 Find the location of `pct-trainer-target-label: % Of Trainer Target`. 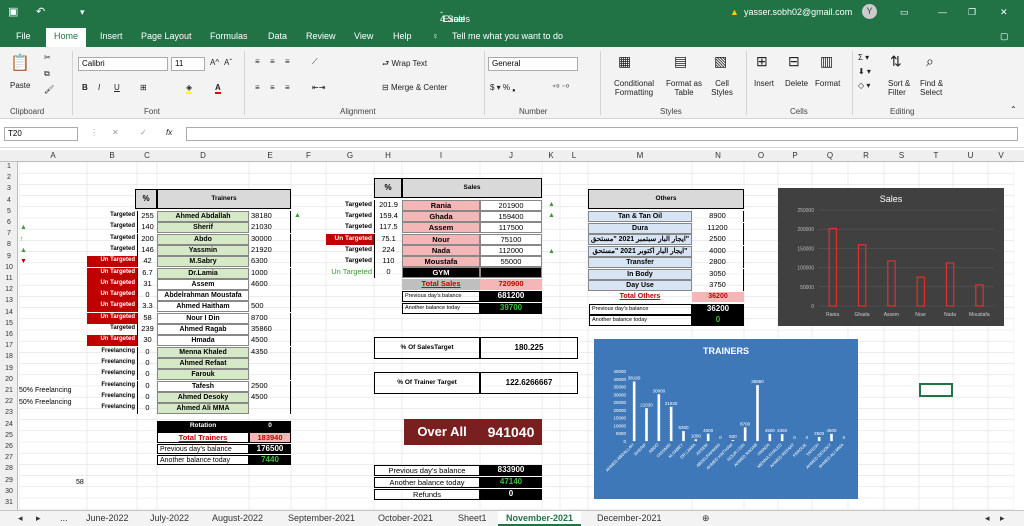

pct-trainer-target-label: % Of Trainer Target is located at coordinates (427, 383).